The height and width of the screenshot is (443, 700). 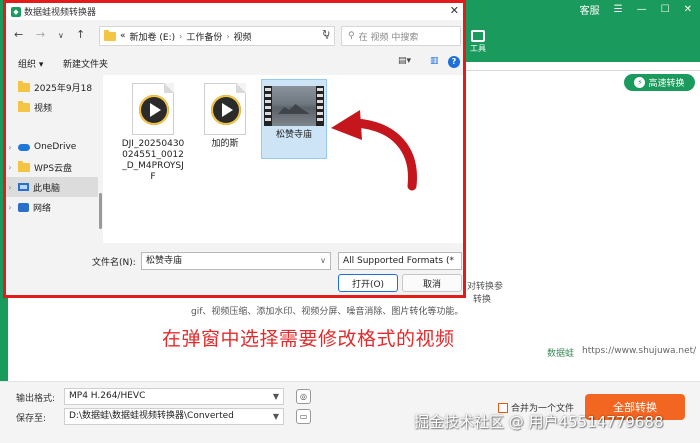 I want to click on dialog-close-icon: ✕, so click(x=454, y=10).